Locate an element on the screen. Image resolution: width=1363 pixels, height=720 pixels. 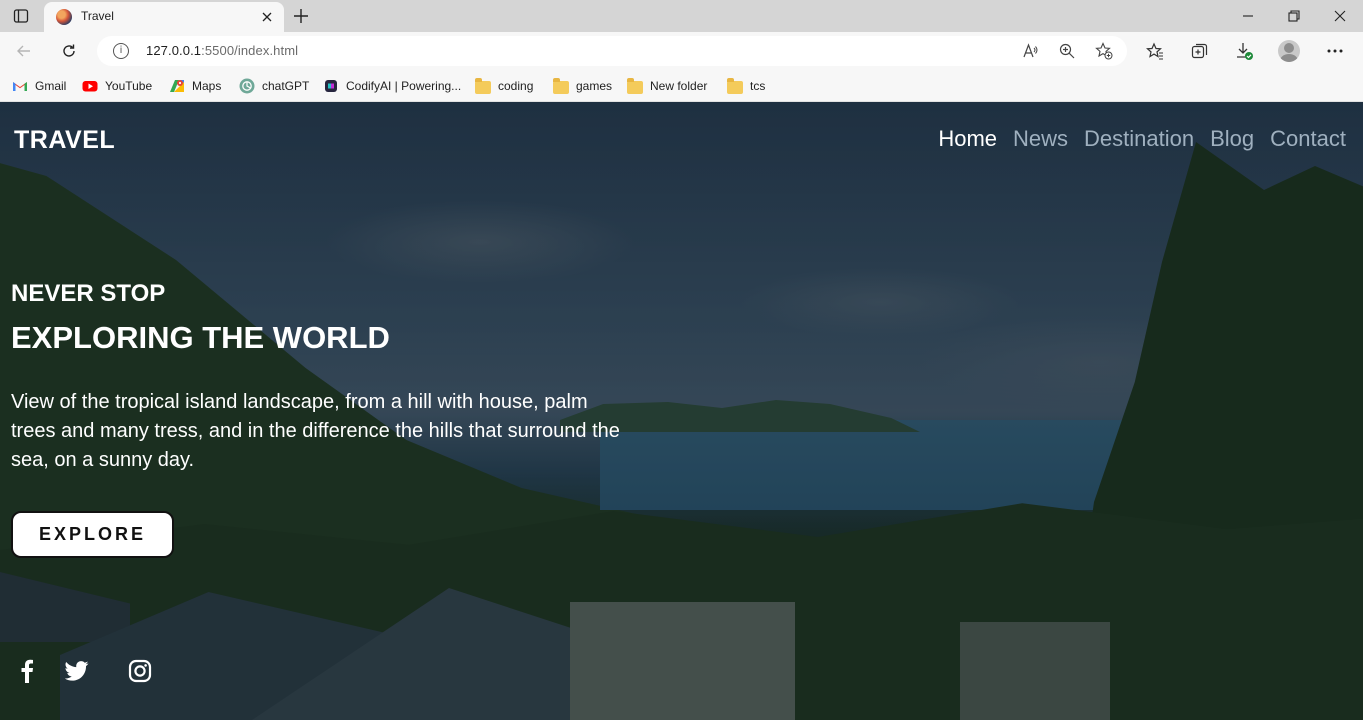
bookmark-maps: Maps is located at coordinates (195, 86).